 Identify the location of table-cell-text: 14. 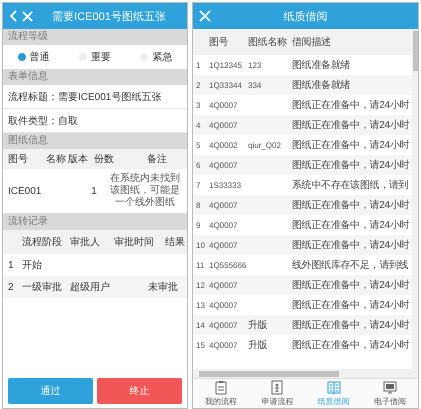
(201, 325).